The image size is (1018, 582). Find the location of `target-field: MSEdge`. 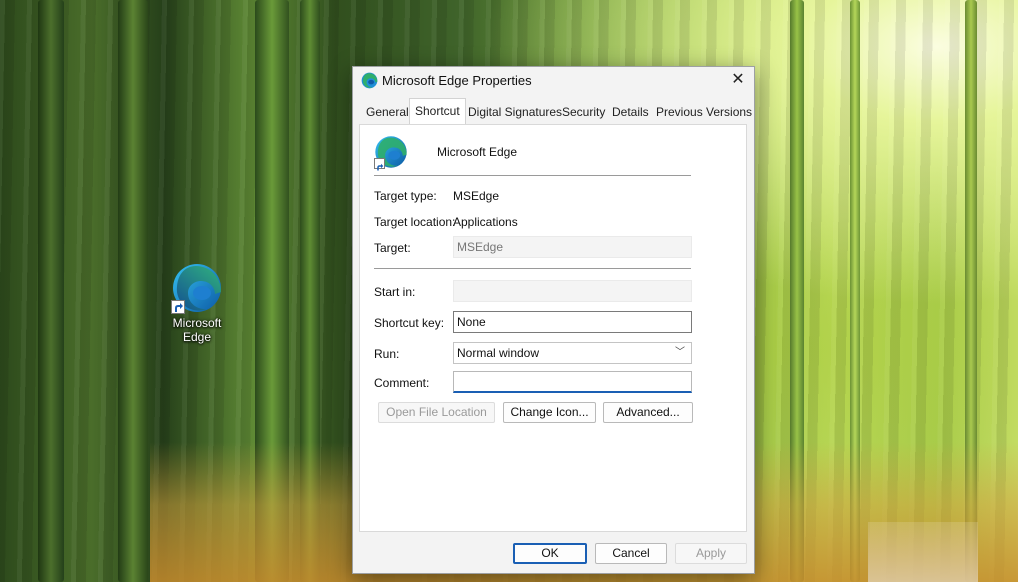

target-field: MSEdge is located at coordinates (572, 247).